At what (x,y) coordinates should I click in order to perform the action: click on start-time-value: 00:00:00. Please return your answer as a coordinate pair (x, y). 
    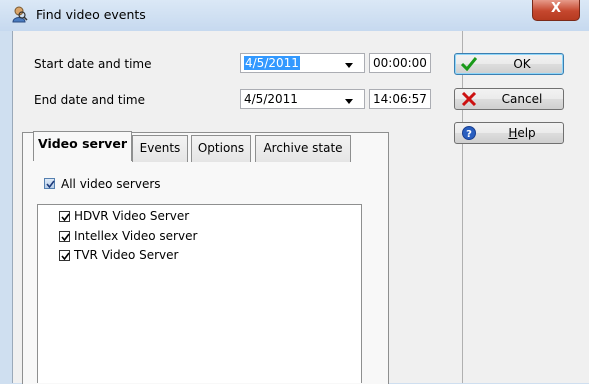
    Looking at the image, I should click on (400, 63).